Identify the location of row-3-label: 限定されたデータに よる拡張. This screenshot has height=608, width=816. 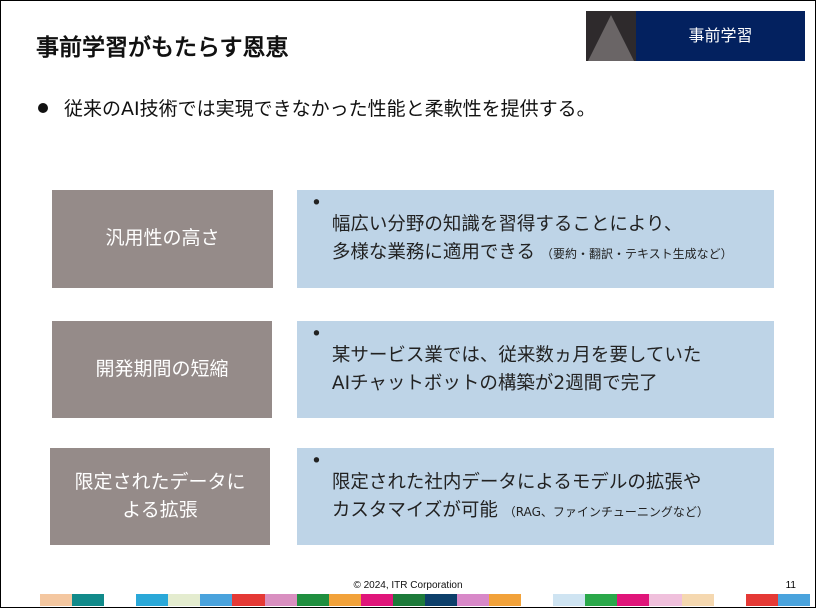
(160, 496).